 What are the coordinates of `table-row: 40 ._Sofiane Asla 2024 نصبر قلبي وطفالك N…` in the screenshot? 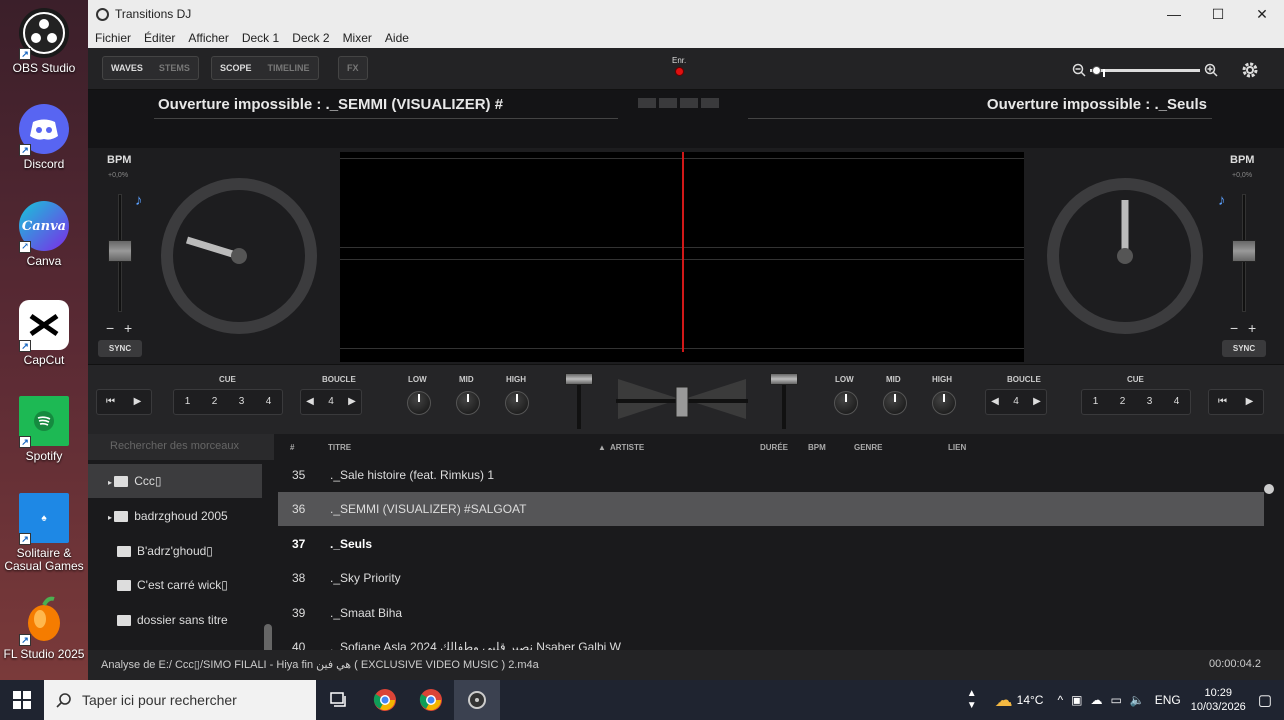 It's located at (771, 640).